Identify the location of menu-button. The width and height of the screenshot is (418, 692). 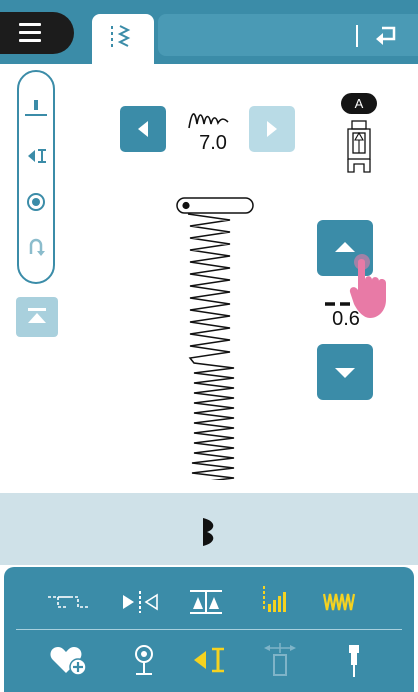
(37, 33).